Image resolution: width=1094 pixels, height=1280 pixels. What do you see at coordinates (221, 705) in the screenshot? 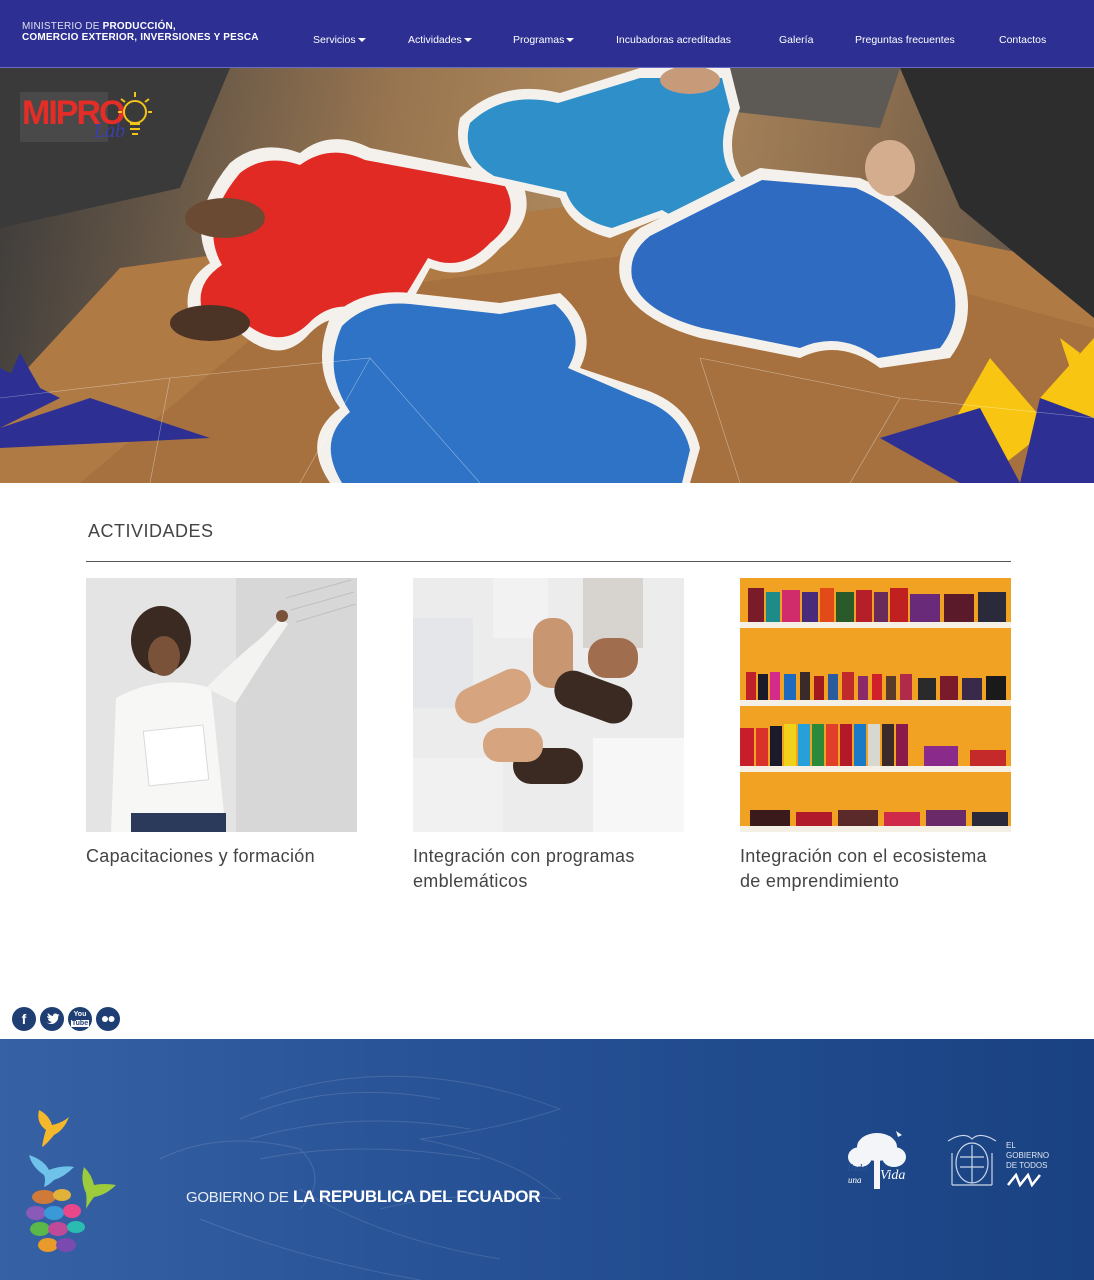
I see `card-image-capacitaciones` at bounding box center [221, 705].